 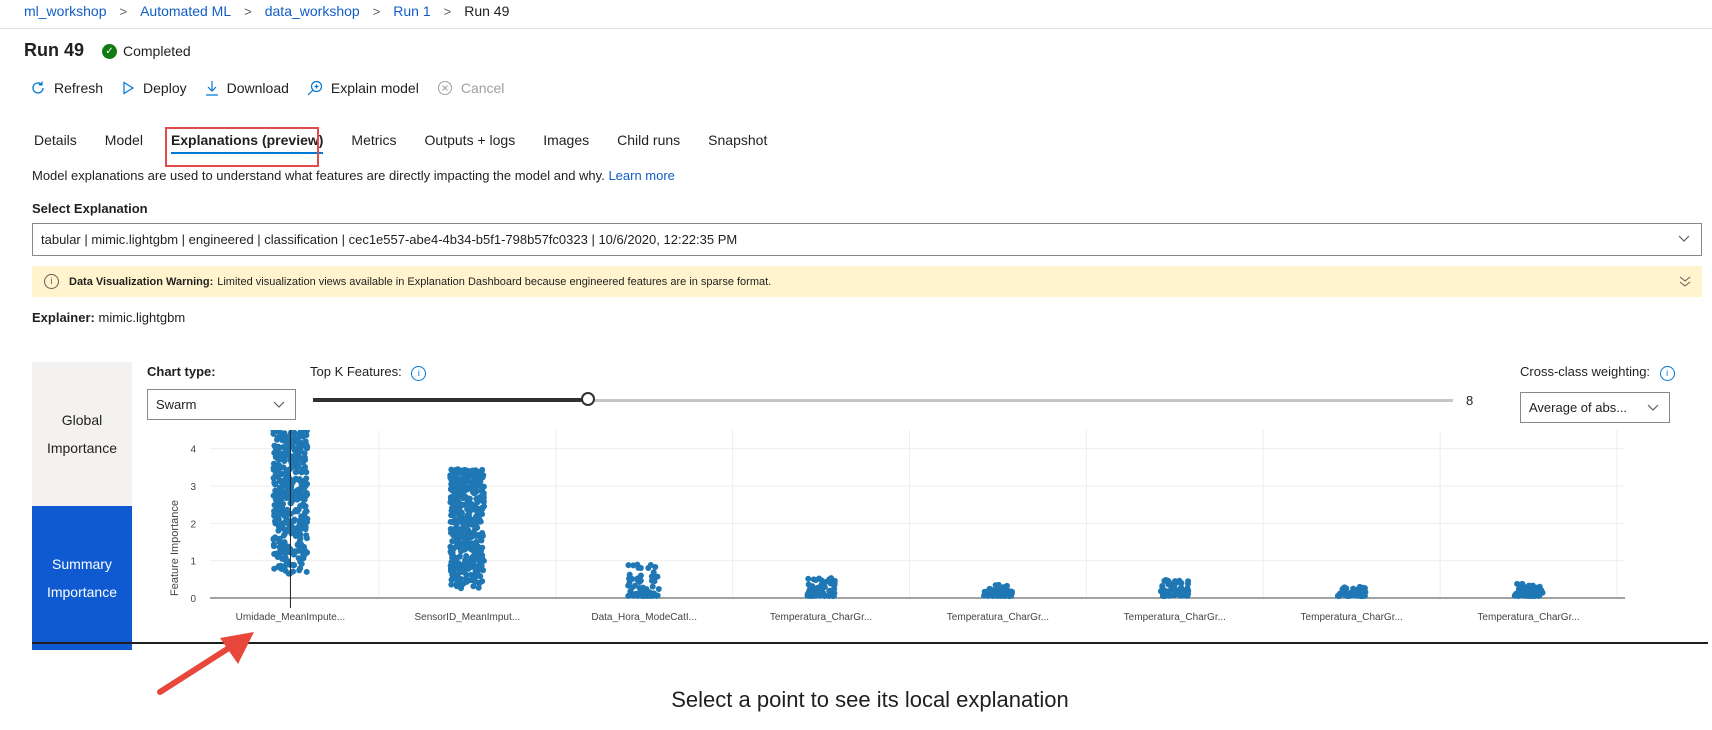 I want to click on cancel-button: Cancel, so click(x=470, y=88).